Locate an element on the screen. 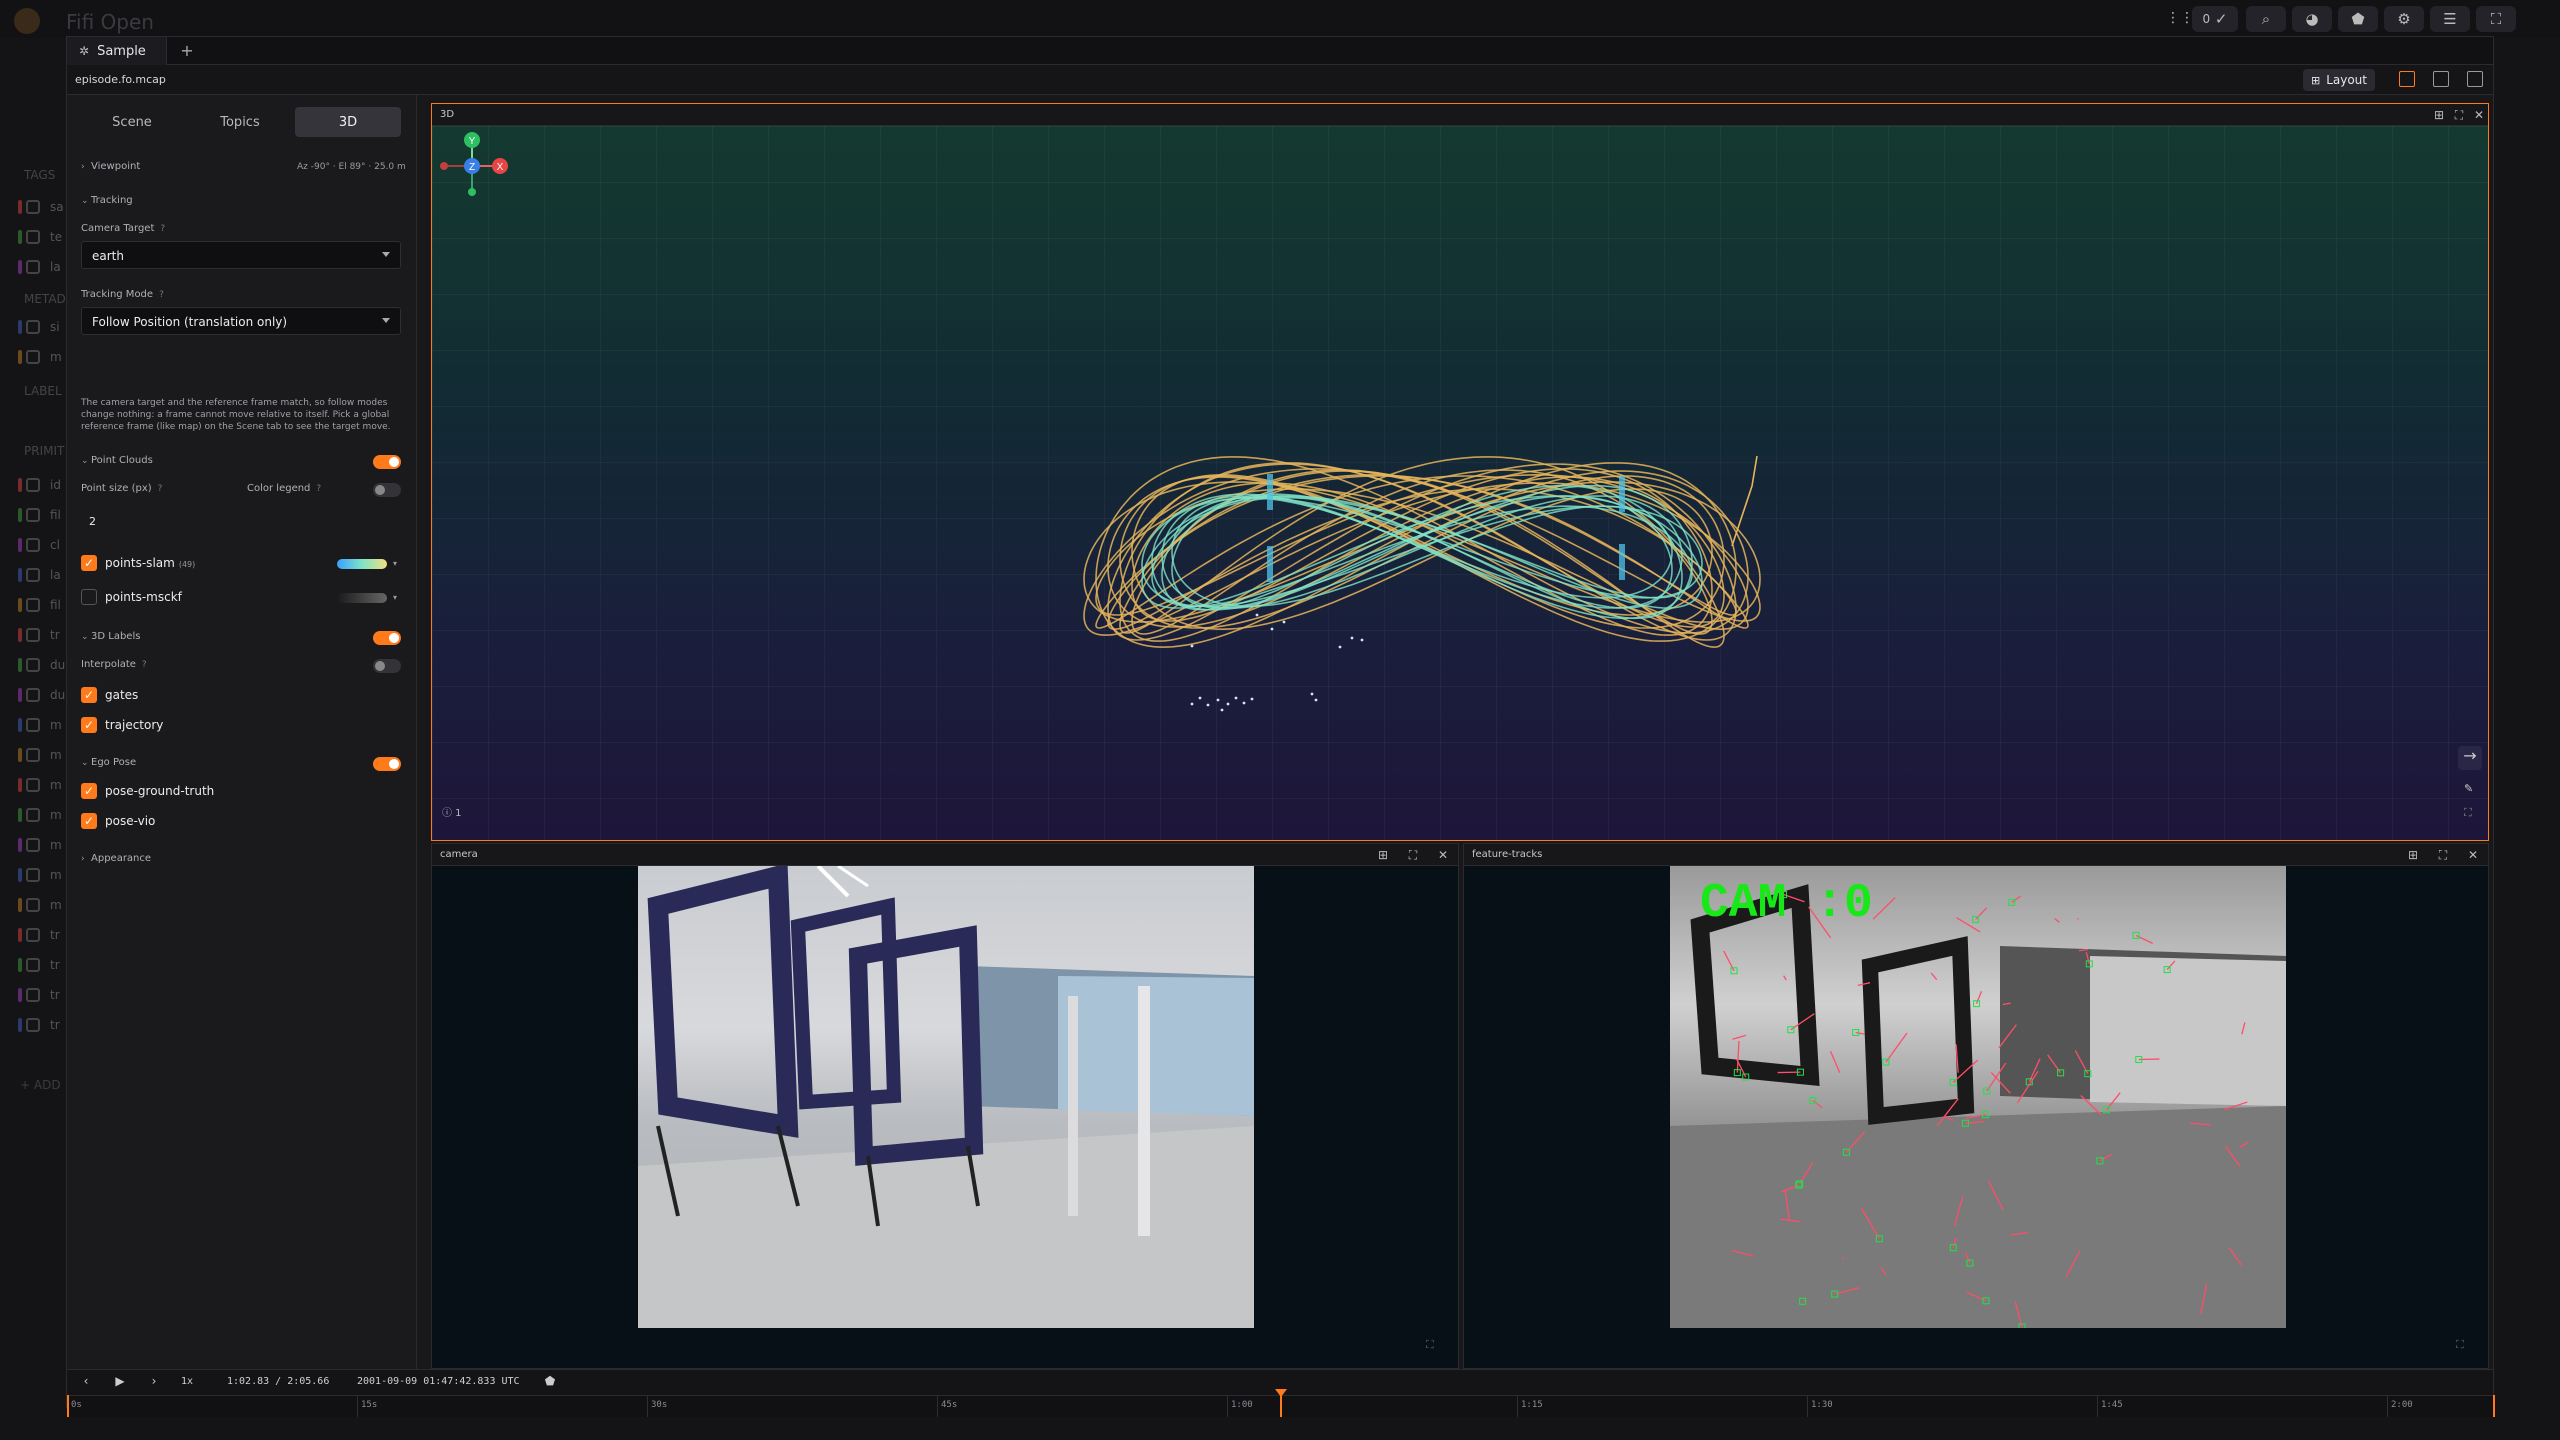 This screenshot has width=2560, height=1440. tab-scene: Scene is located at coordinates (132, 122).